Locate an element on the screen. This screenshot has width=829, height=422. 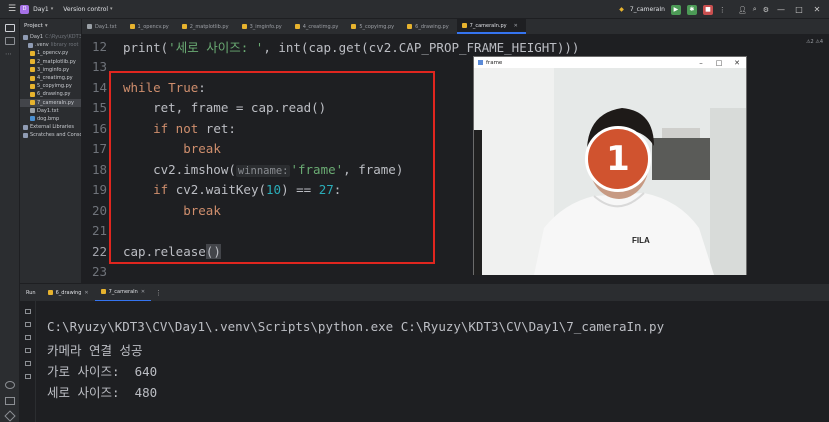
debug-icon: ✱ is located at coordinates (691, 9).